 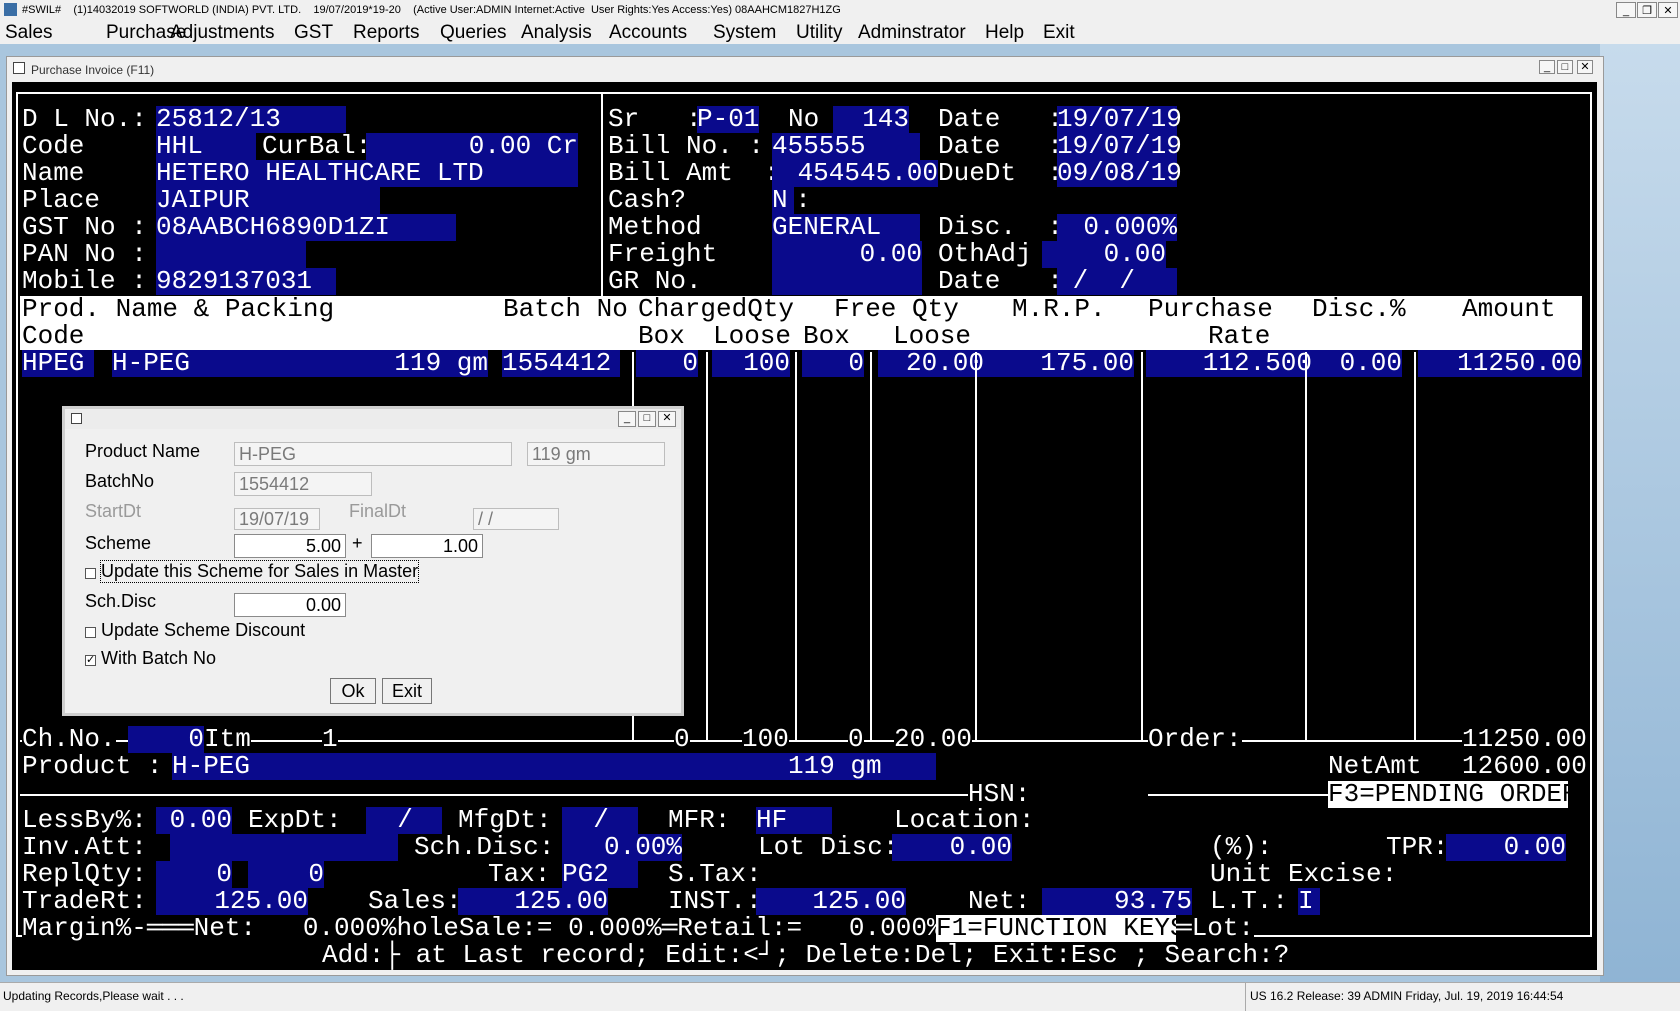 I want to click on order-label: Order:, so click(x=1195, y=739).